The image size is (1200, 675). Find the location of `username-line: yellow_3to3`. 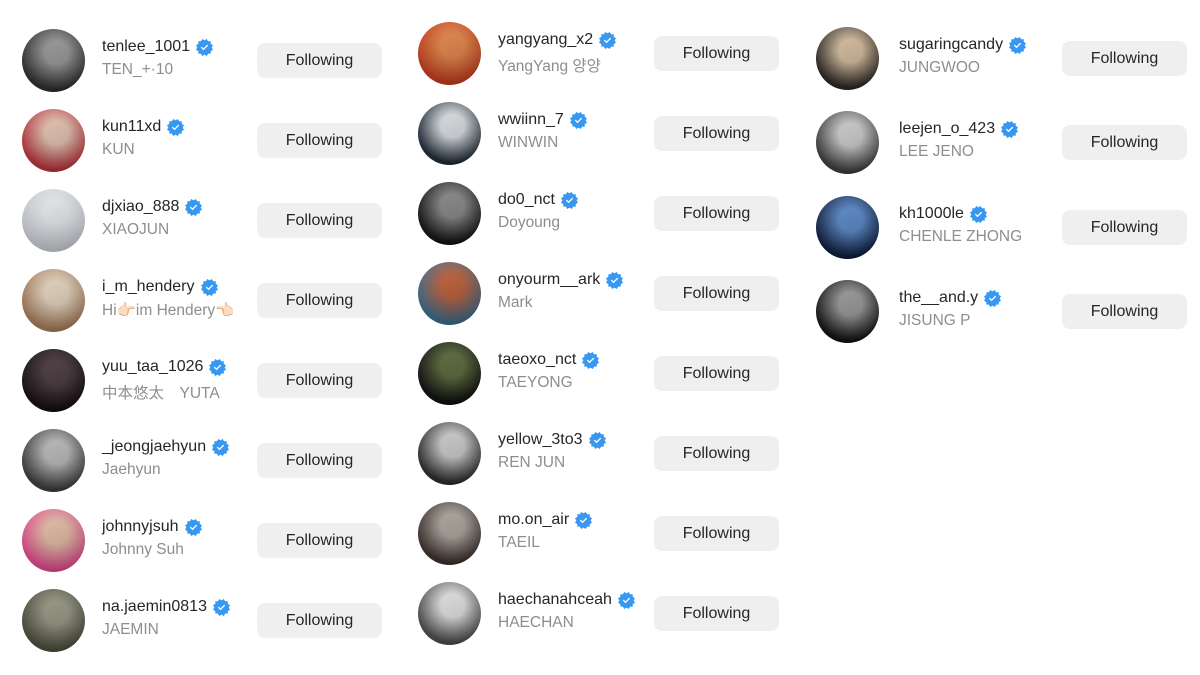

username-line: yellow_3to3 is located at coordinates (552, 440).